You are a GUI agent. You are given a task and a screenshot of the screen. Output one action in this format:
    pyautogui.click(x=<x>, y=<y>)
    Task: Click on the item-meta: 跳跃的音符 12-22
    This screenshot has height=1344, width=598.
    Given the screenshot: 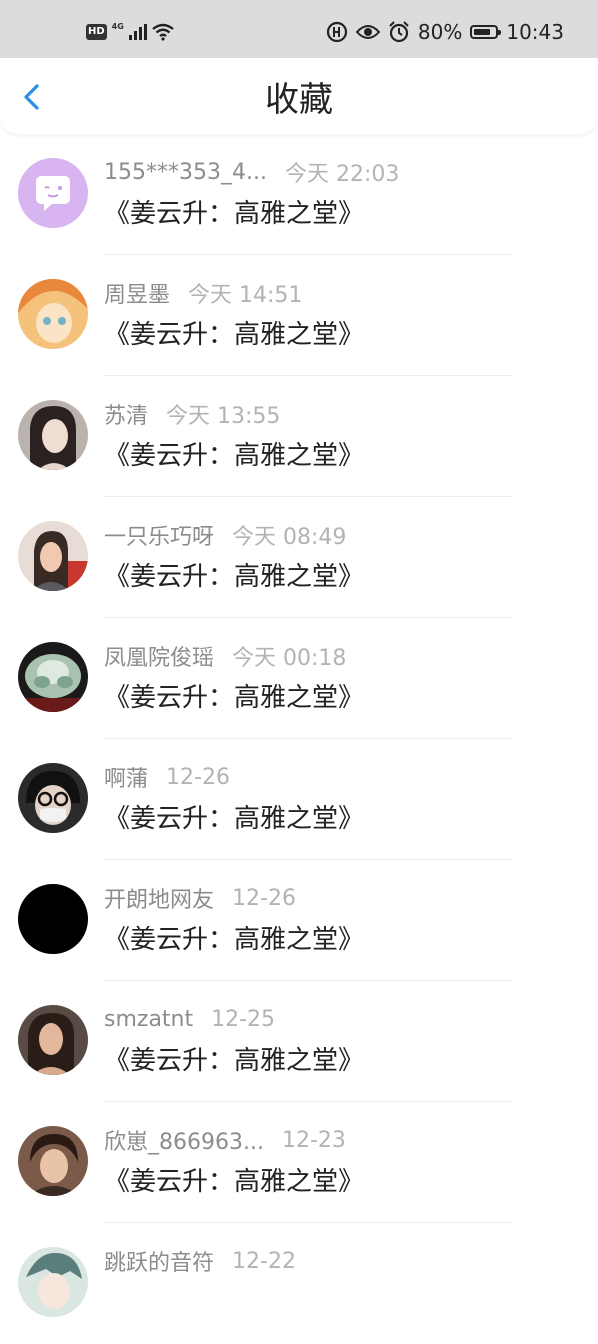 What is the action you would take?
    pyautogui.click(x=200, y=1261)
    